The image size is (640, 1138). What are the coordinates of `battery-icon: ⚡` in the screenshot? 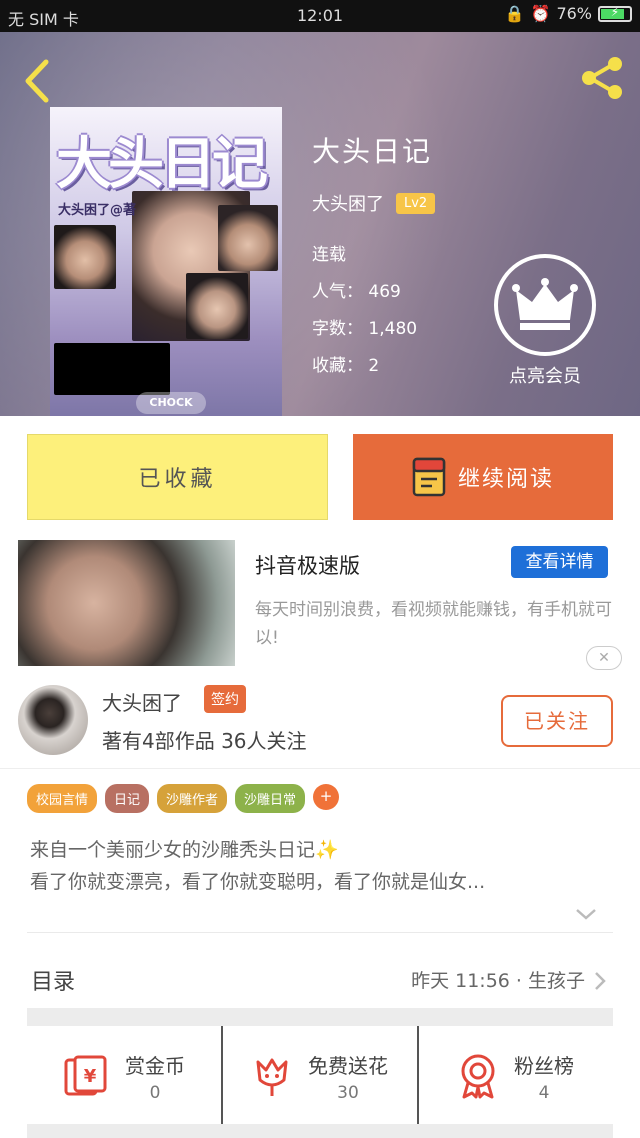 It's located at (615, 13).